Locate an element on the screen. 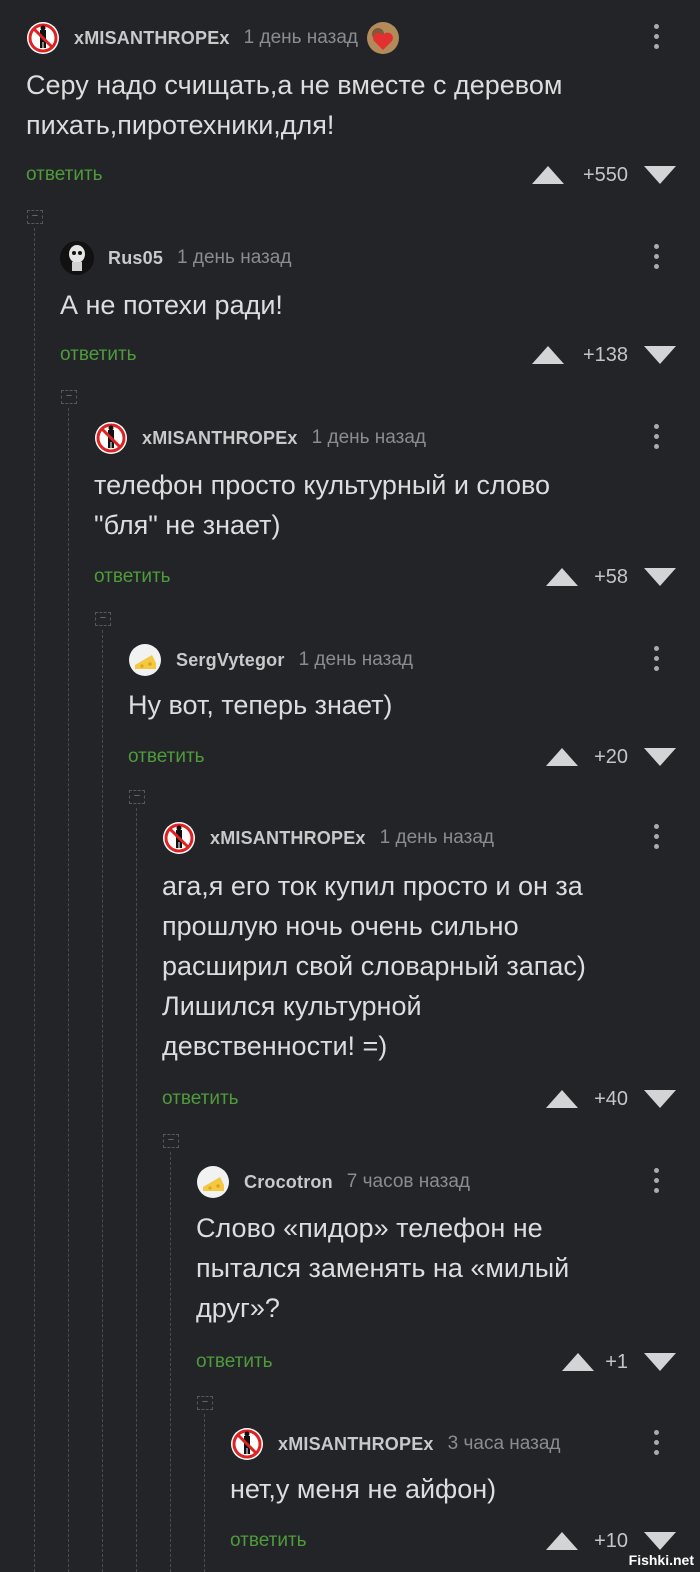  text-line: друг»? is located at coordinates (238, 1308).